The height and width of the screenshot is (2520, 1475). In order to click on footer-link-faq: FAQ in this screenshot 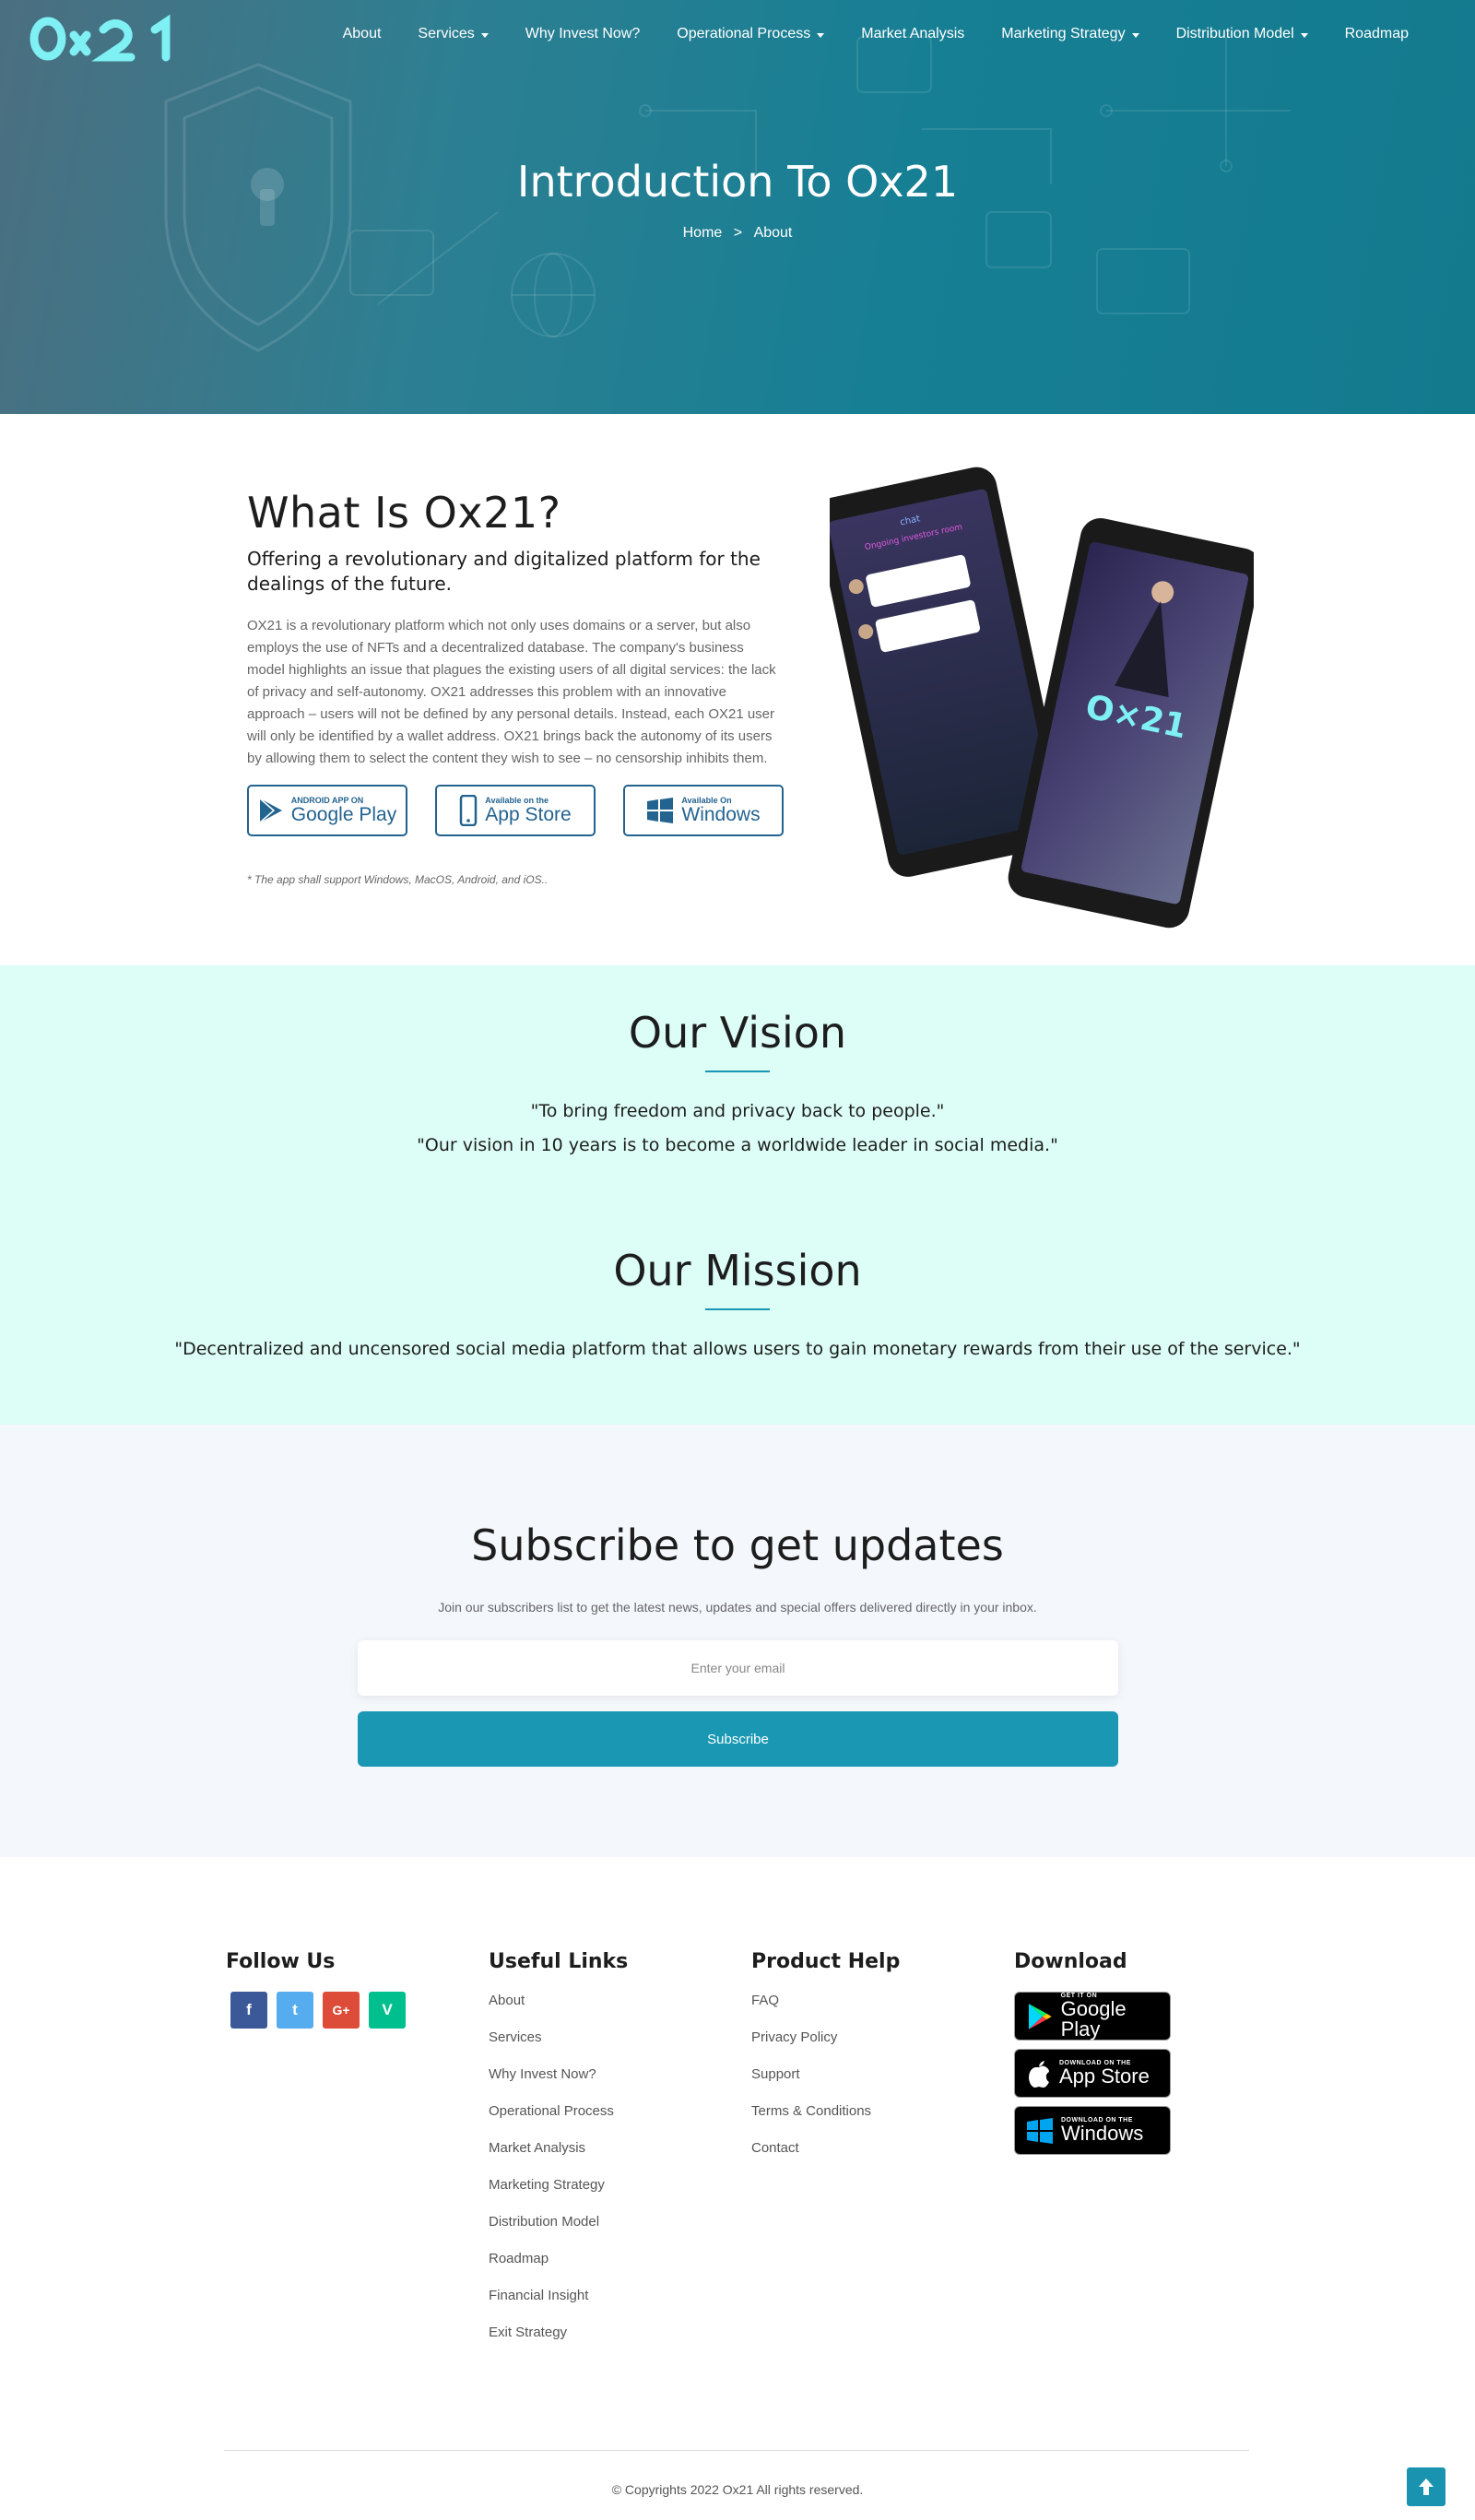, I will do `click(825, 2010)`.